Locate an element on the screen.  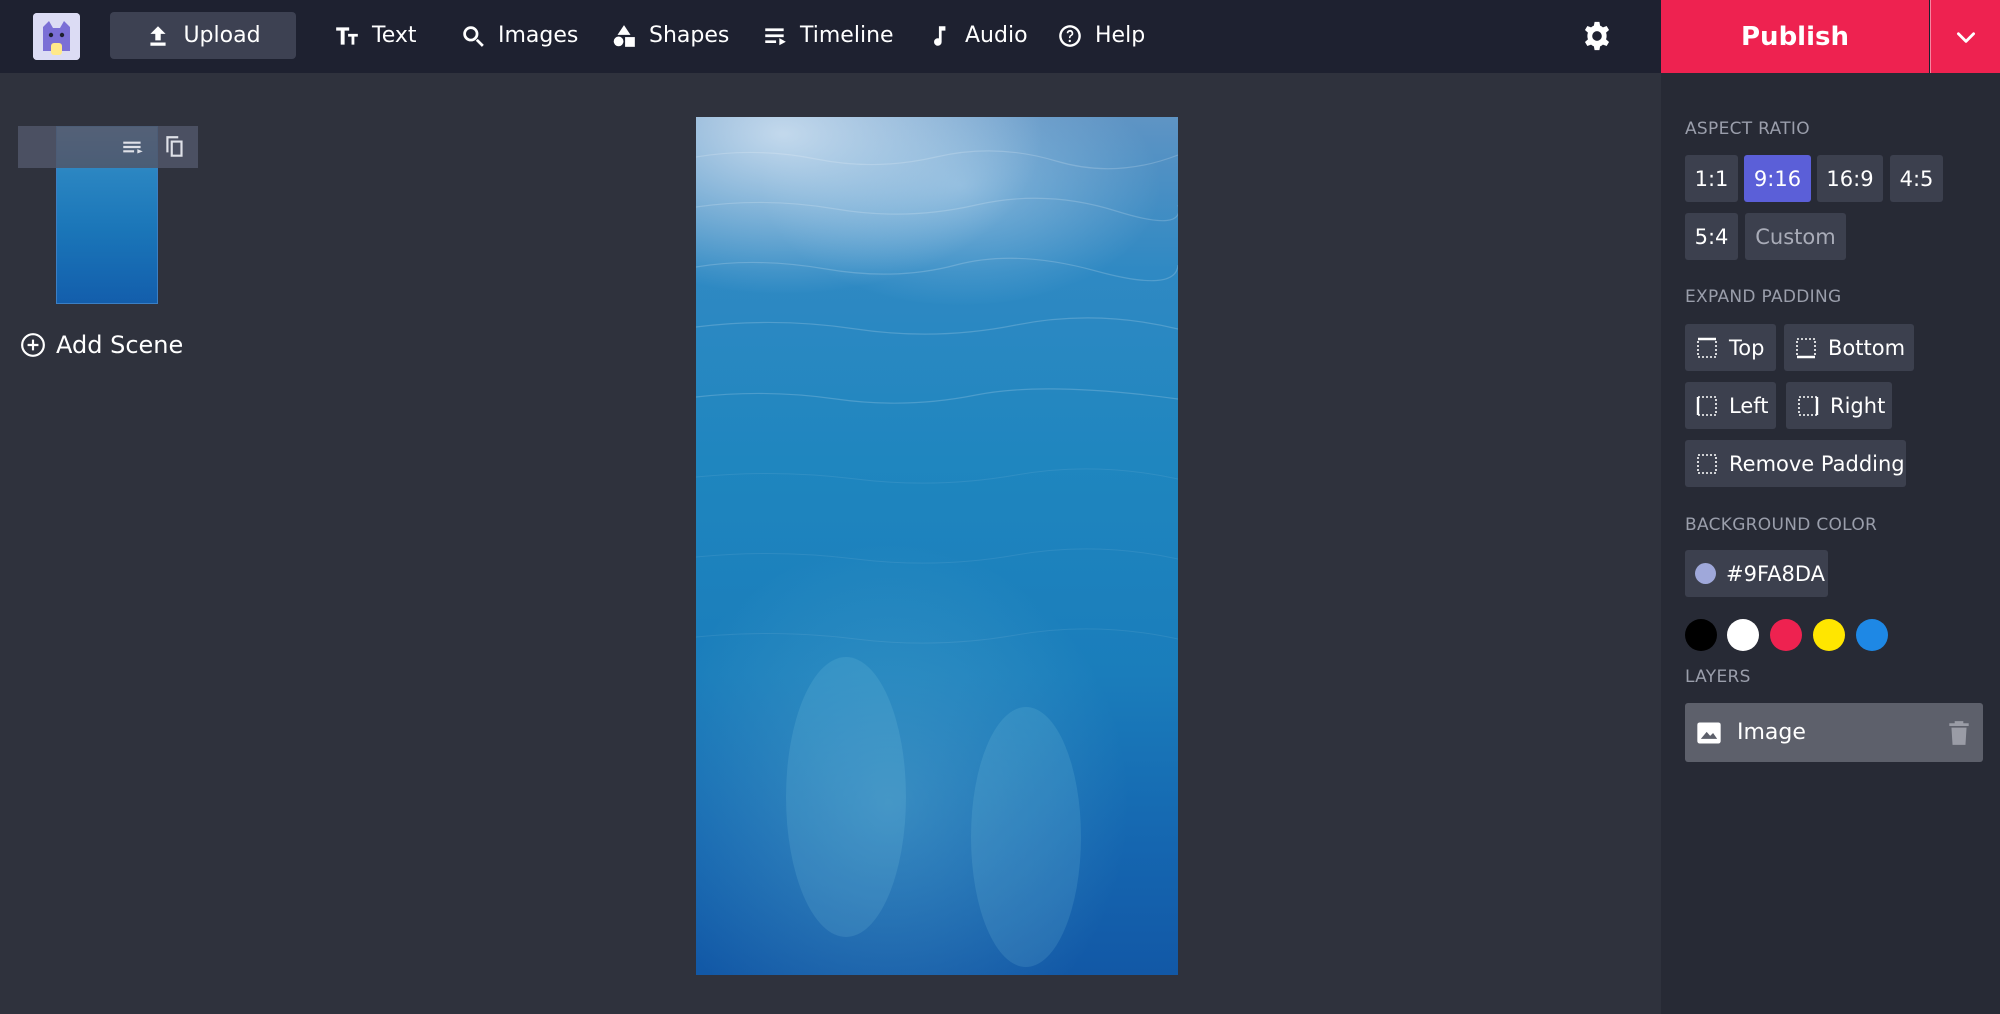
upload-button: Upload is located at coordinates (203, 35).